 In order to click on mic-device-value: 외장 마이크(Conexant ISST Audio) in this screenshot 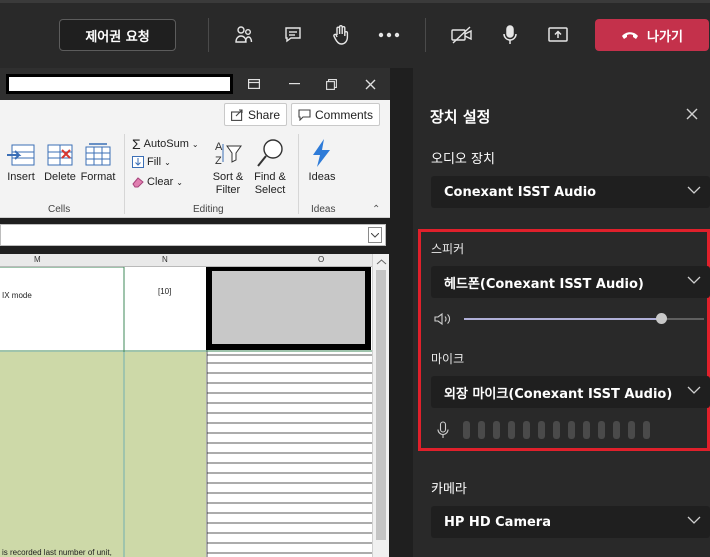, I will do `click(558, 394)`.